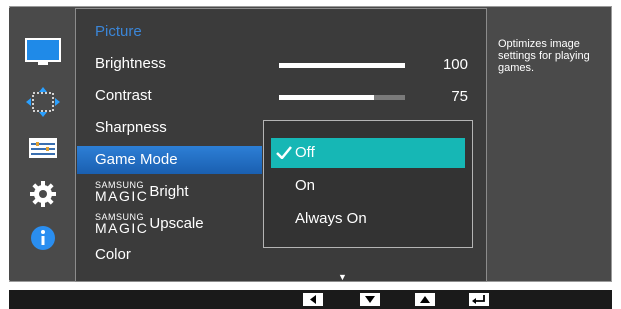 The height and width of the screenshot is (309, 621). Describe the element at coordinates (169, 255) in the screenshot. I see `menu-item-color: Color` at that location.